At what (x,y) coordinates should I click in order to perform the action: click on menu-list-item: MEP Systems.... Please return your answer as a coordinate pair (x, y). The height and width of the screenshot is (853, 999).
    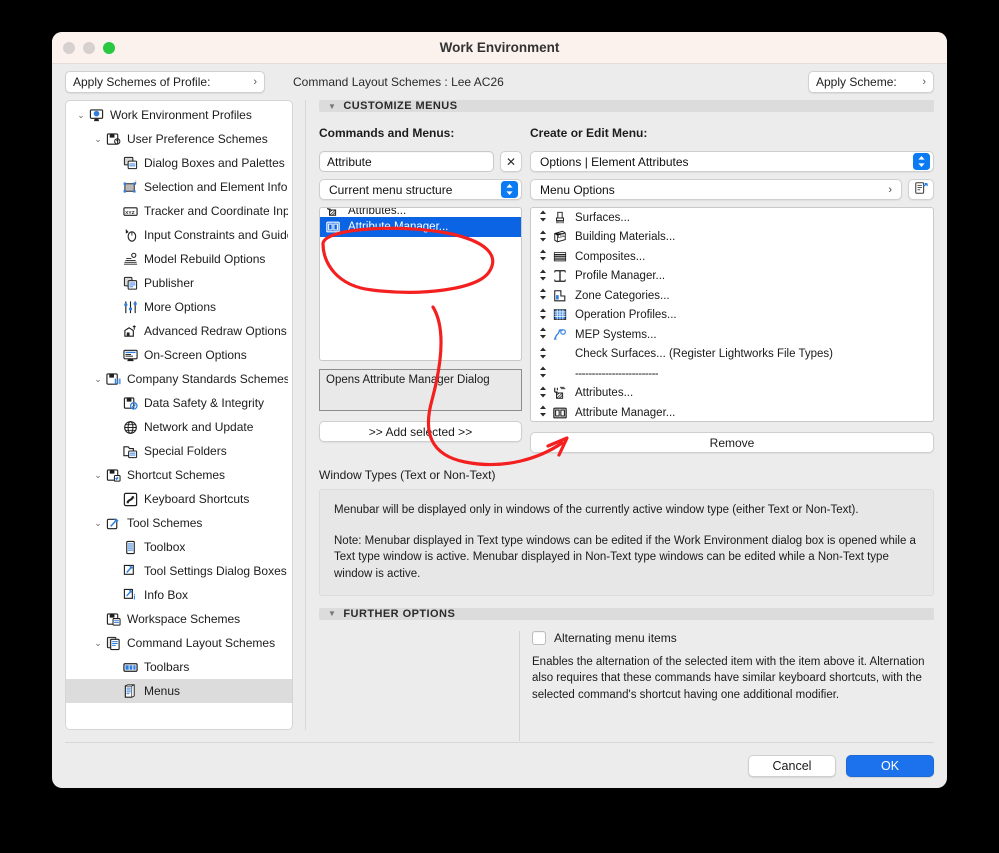
    Looking at the image, I should click on (732, 335).